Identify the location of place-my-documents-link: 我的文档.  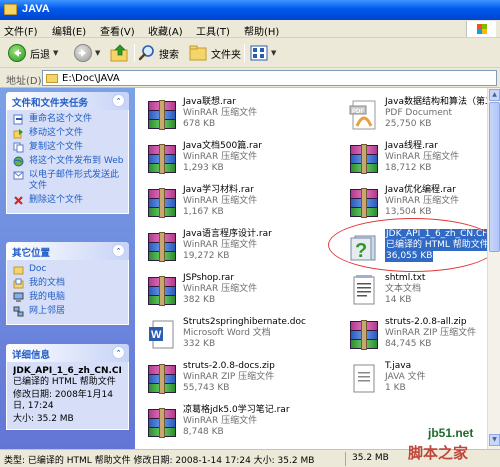
(68, 283).